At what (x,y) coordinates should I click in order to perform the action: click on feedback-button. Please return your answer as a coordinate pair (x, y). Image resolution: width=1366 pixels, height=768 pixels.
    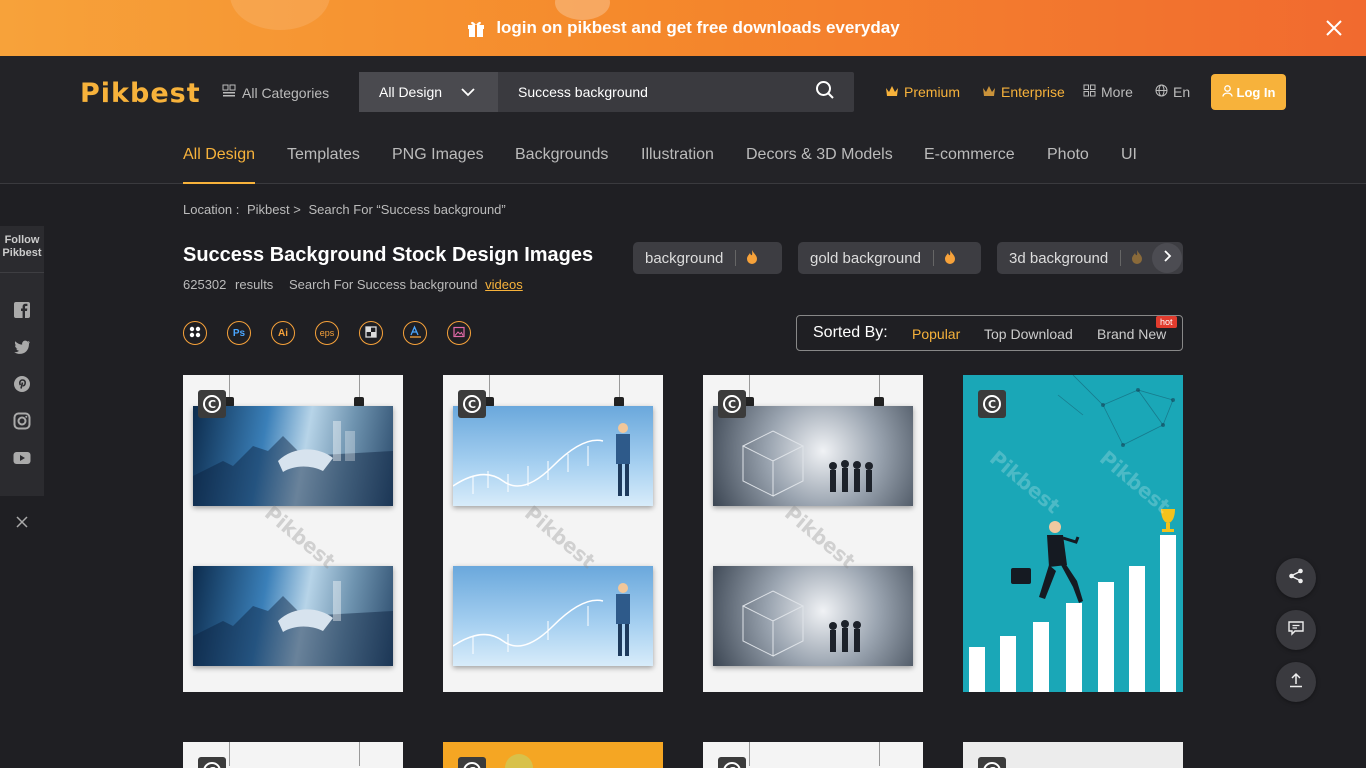
    Looking at the image, I should click on (1296, 630).